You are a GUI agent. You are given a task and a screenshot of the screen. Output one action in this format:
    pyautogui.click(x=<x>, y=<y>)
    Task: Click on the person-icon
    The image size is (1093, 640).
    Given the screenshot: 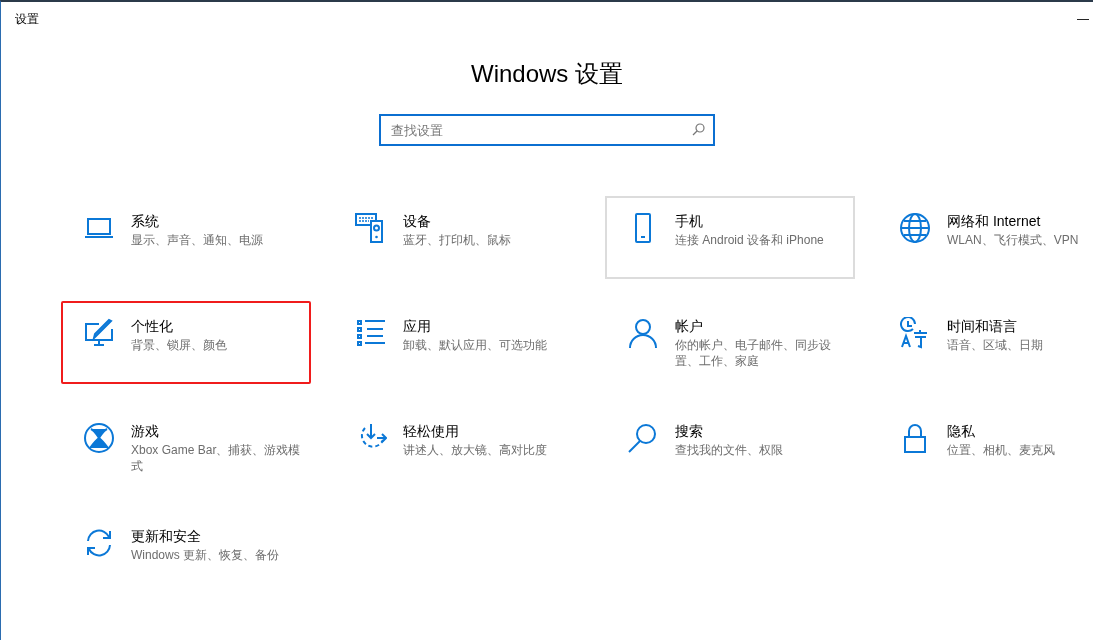 What is the action you would take?
    pyautogui.click(x=643, y=333)
    